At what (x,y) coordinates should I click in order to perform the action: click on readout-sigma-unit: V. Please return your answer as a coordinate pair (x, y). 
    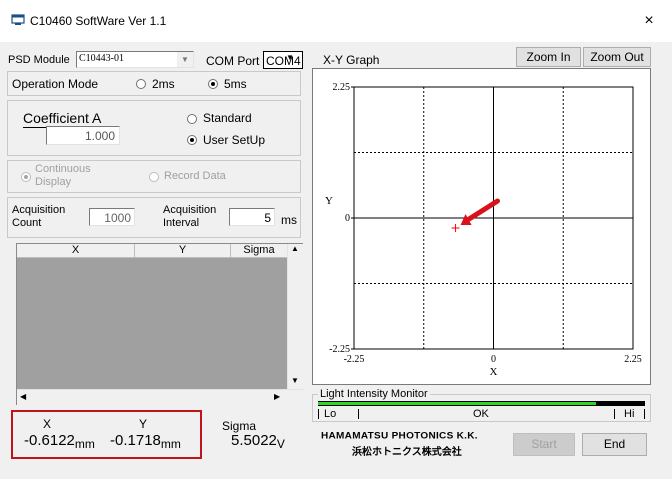
    Looking at the image, I should click on (280, 444).